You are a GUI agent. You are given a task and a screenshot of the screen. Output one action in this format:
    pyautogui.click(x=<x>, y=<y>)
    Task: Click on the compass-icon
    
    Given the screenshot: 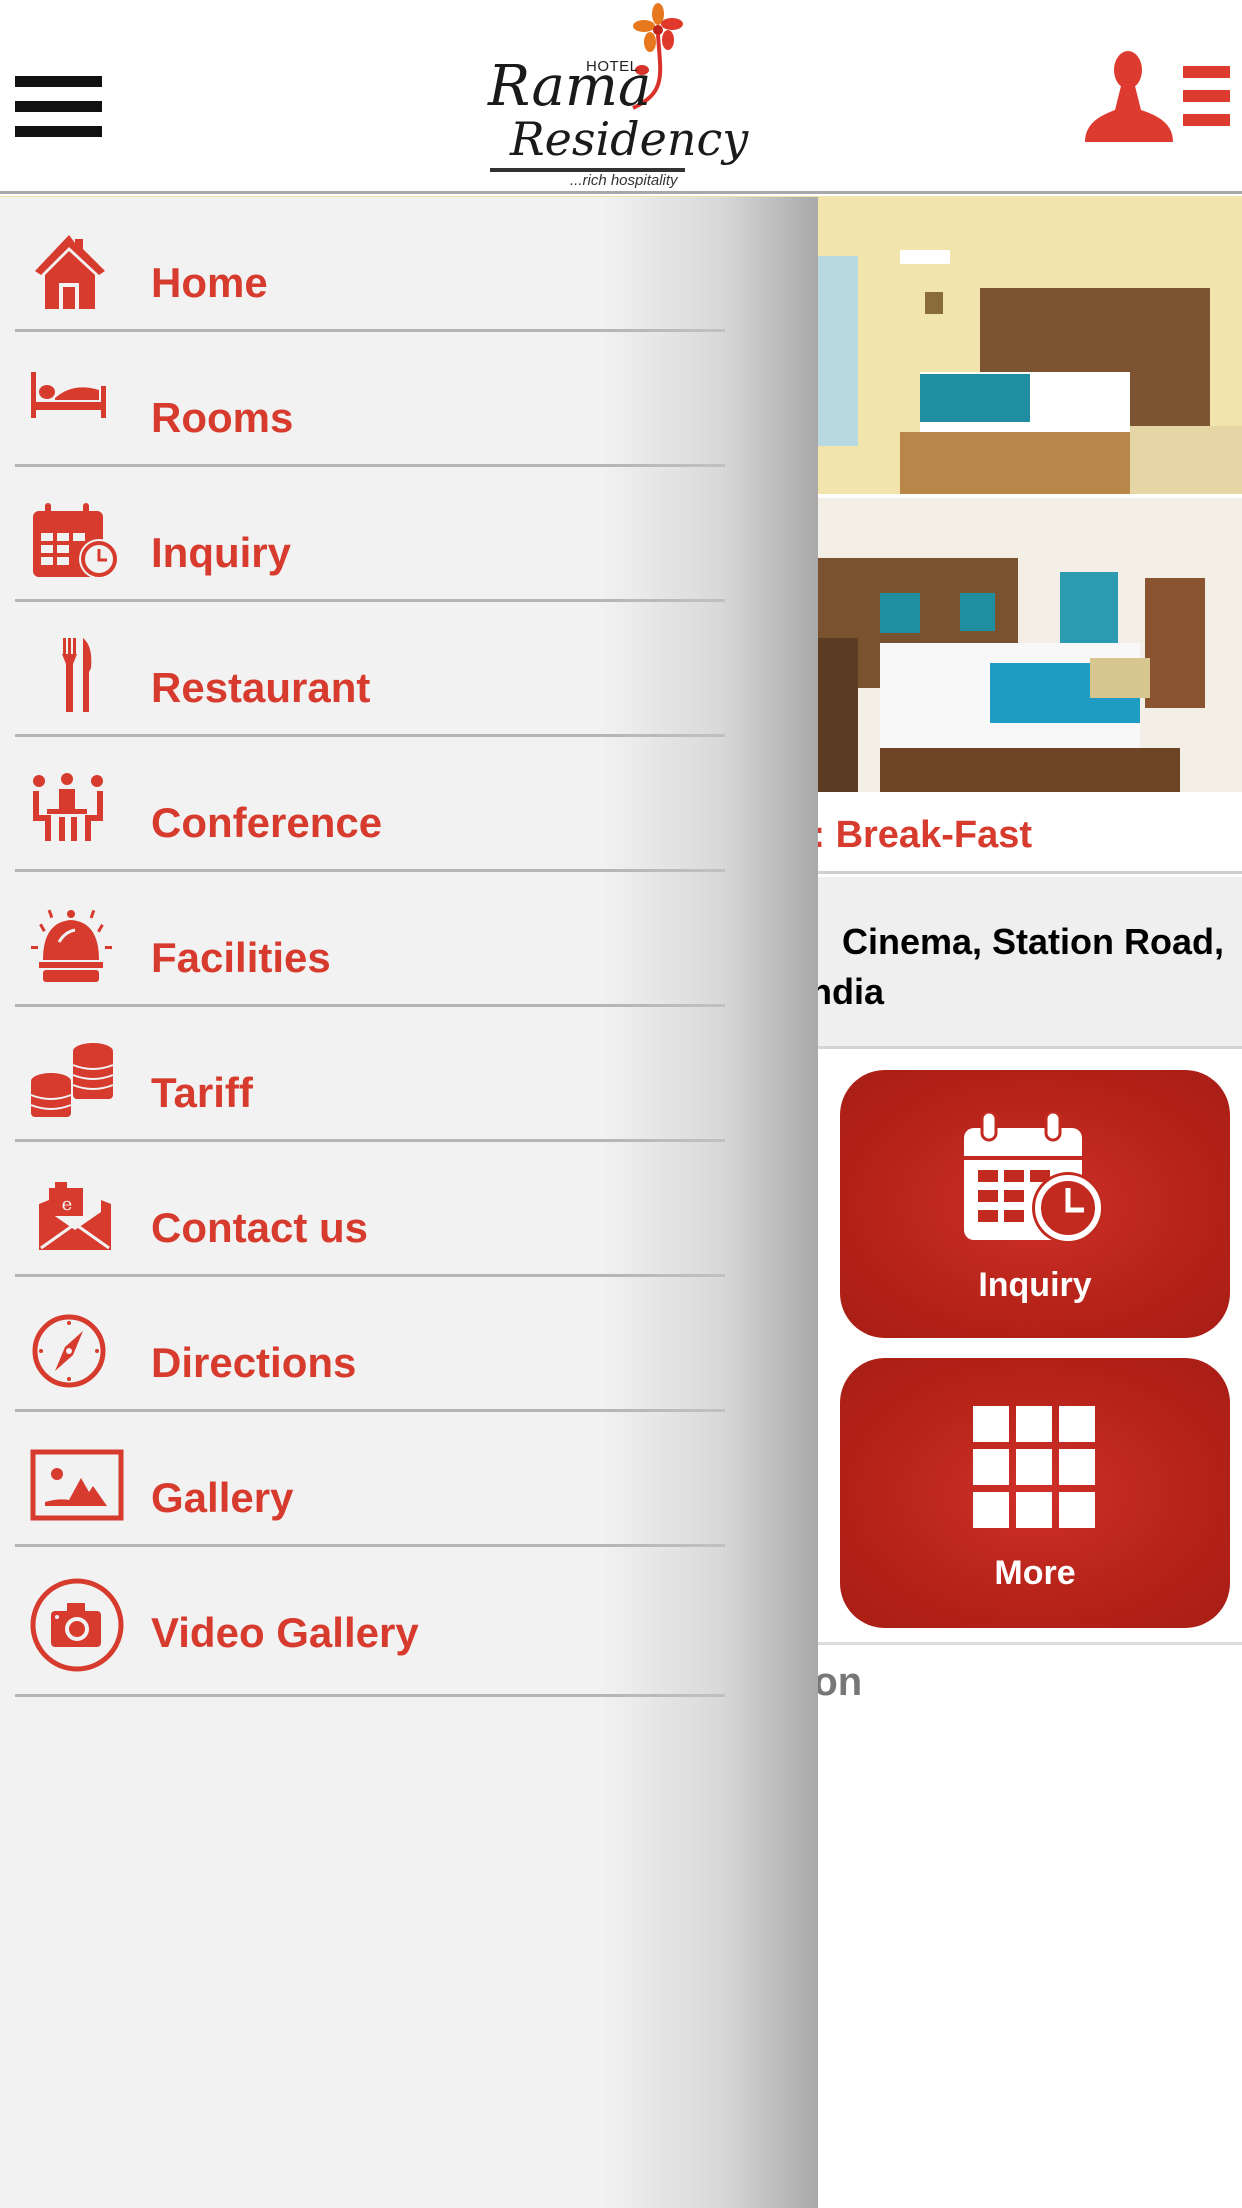 What is the action you would take?
    pyautogui.click(x=69, y=1351)
    